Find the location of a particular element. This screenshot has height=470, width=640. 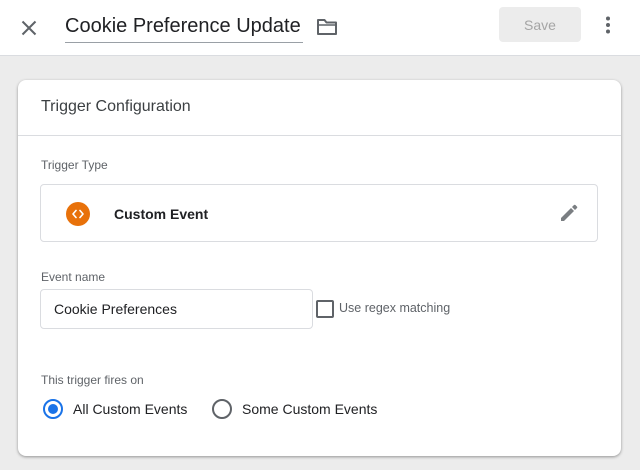

close-icon is located at coordinates (29, 28).